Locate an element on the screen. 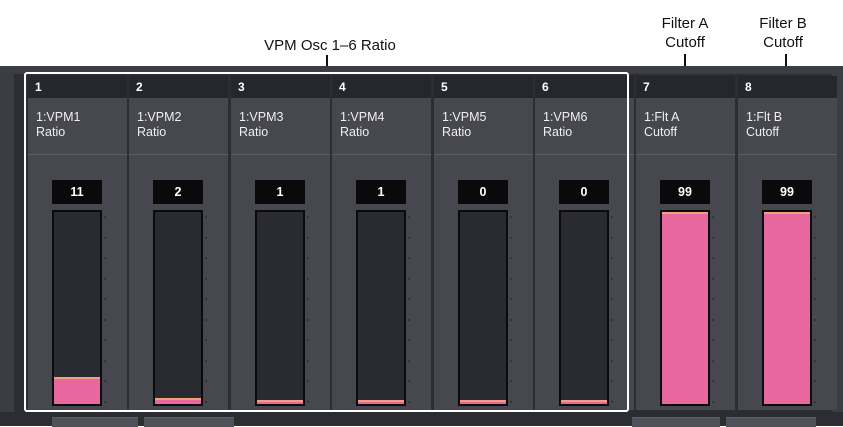  parameter-name-line1: 1:VPM6 is located at coordinates (565, 117).